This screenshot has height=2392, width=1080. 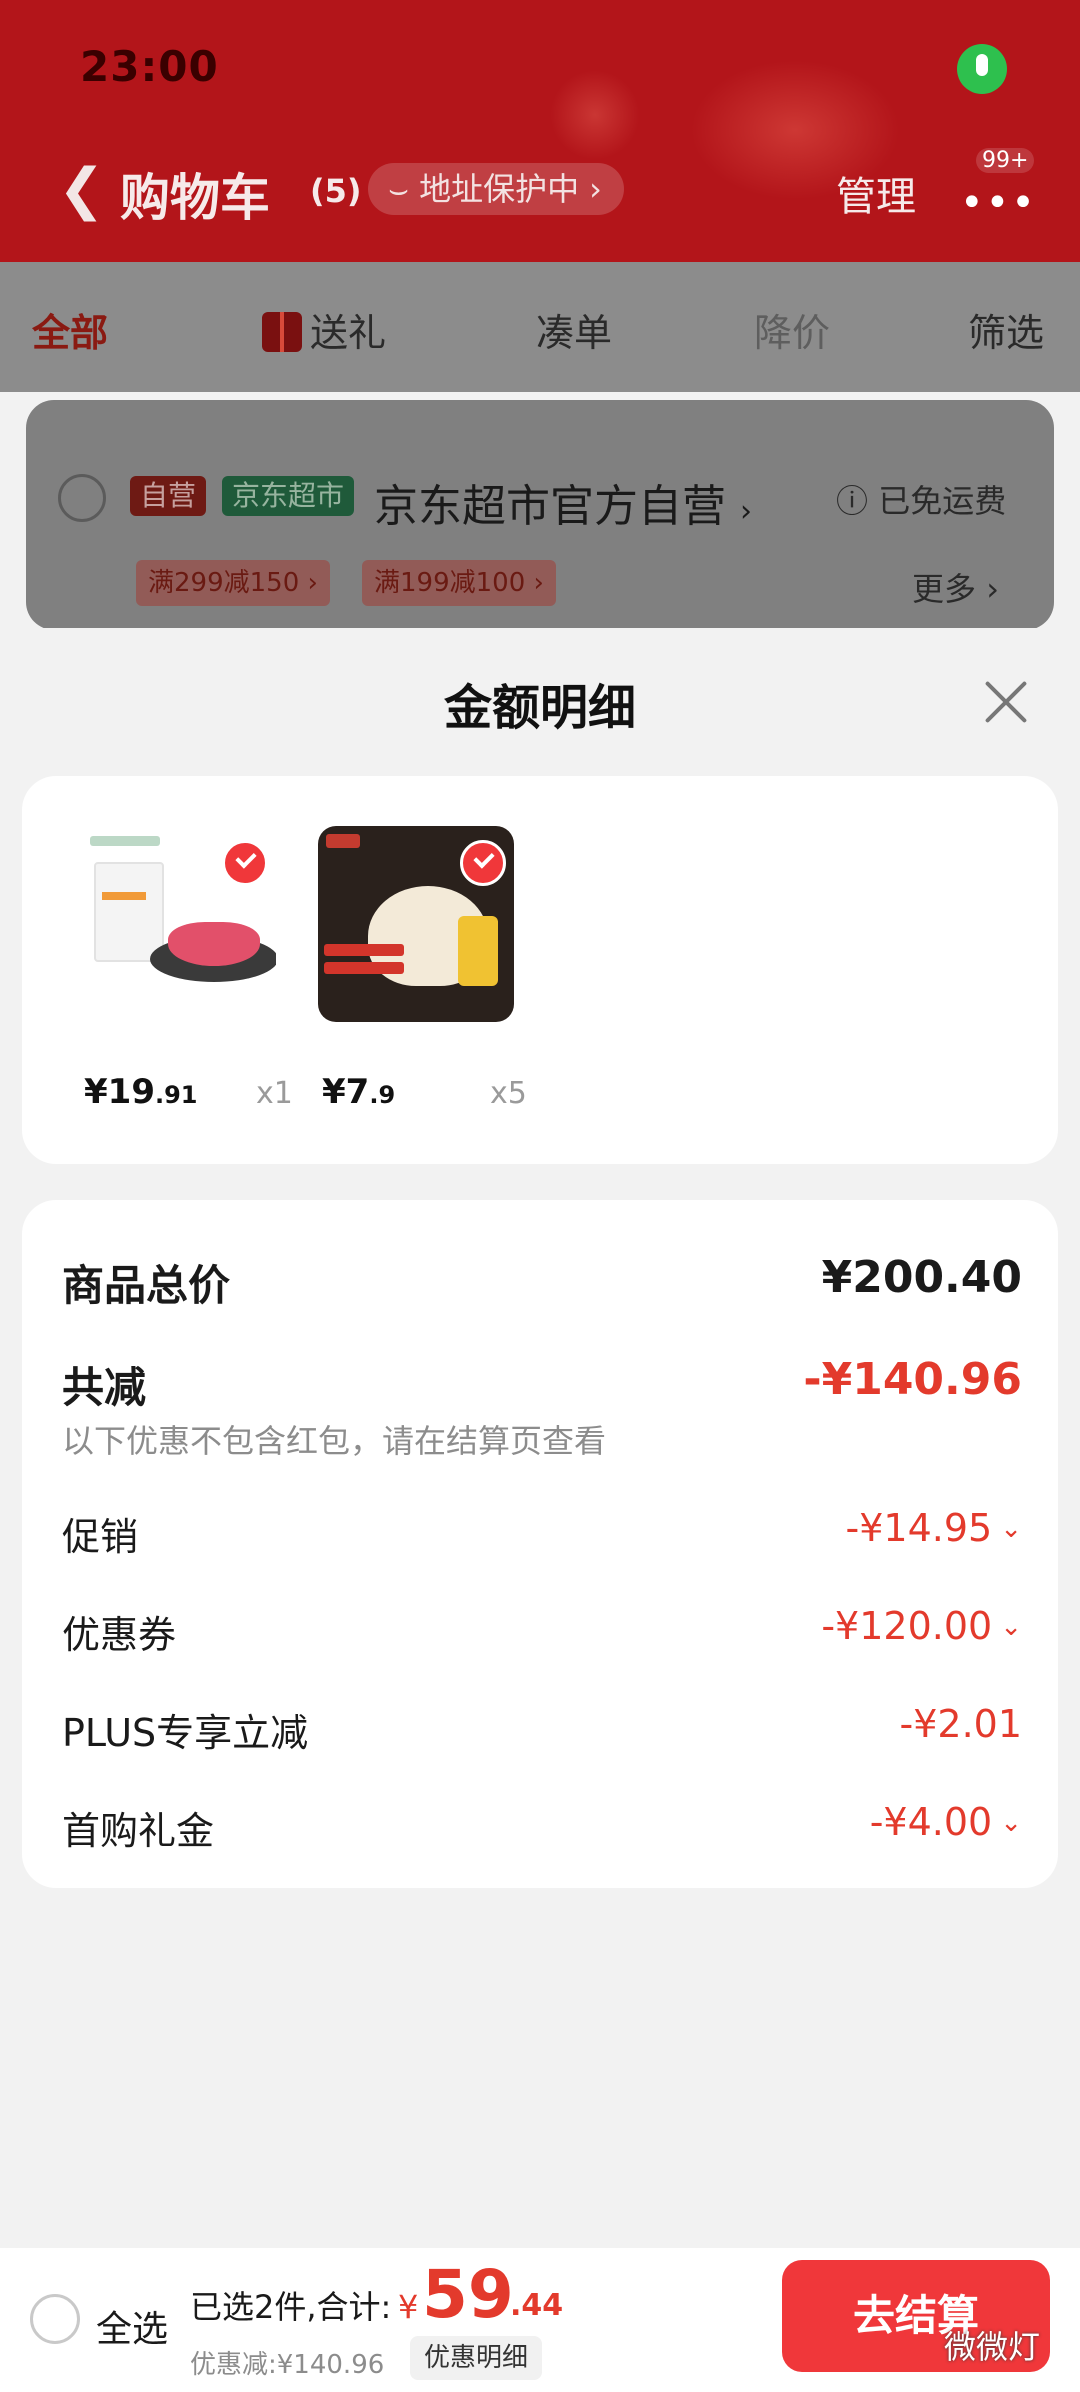 What do you see at coordinates (1005, 160) in the screenshot?
I see `message-badge: 99+` at bounding box center [1005, 160].